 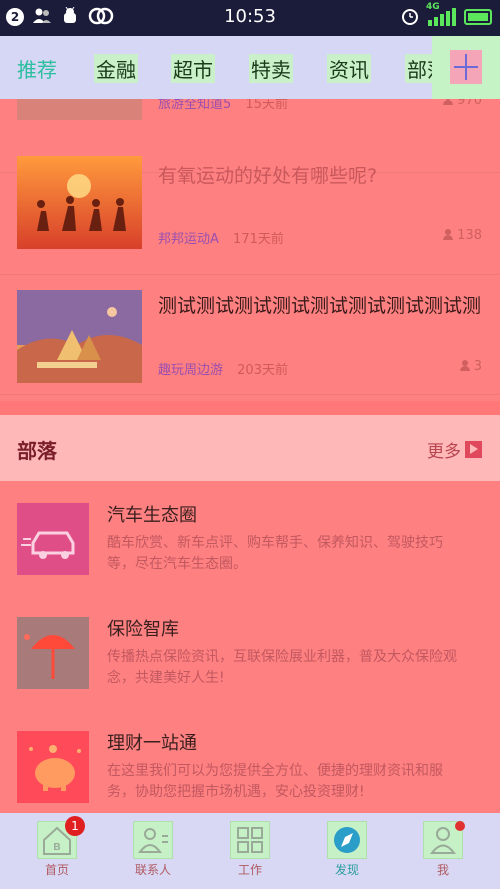 I want to click on tribe-description: 传播热点保险资讯，互联保险展业利器，普及大众保险观念，共建美好人生!, so click(x=282, y=667).